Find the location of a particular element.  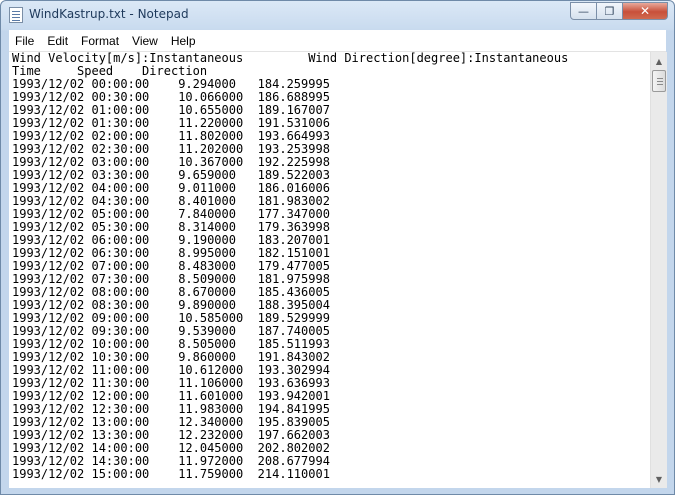

row-time: 1993/12/02 02:00:00 is located at coordinates (81, 136).